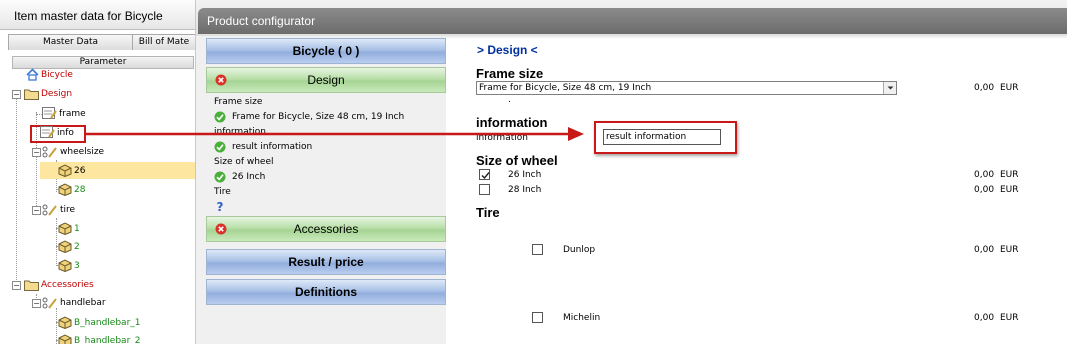 The image size is (1067, 344). What do you see at coordinates (1009, 190) in the screenshot?
I see `wheel-28-currency: EUR` at bounding box center [1009, 190].